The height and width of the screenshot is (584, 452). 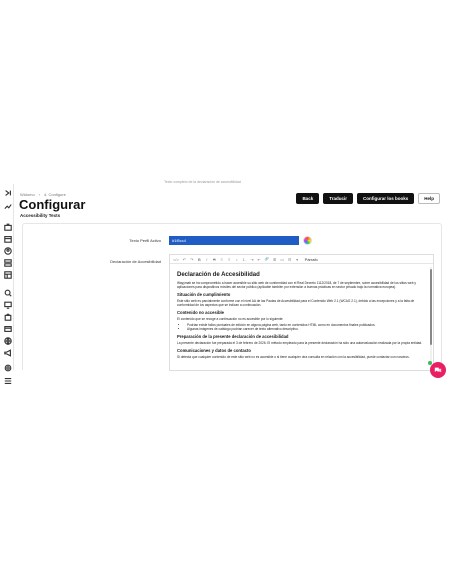 What do you see at coordinates (7, 292) in the screenshot?
I see `search-icon` at bounding box center [7, 292].